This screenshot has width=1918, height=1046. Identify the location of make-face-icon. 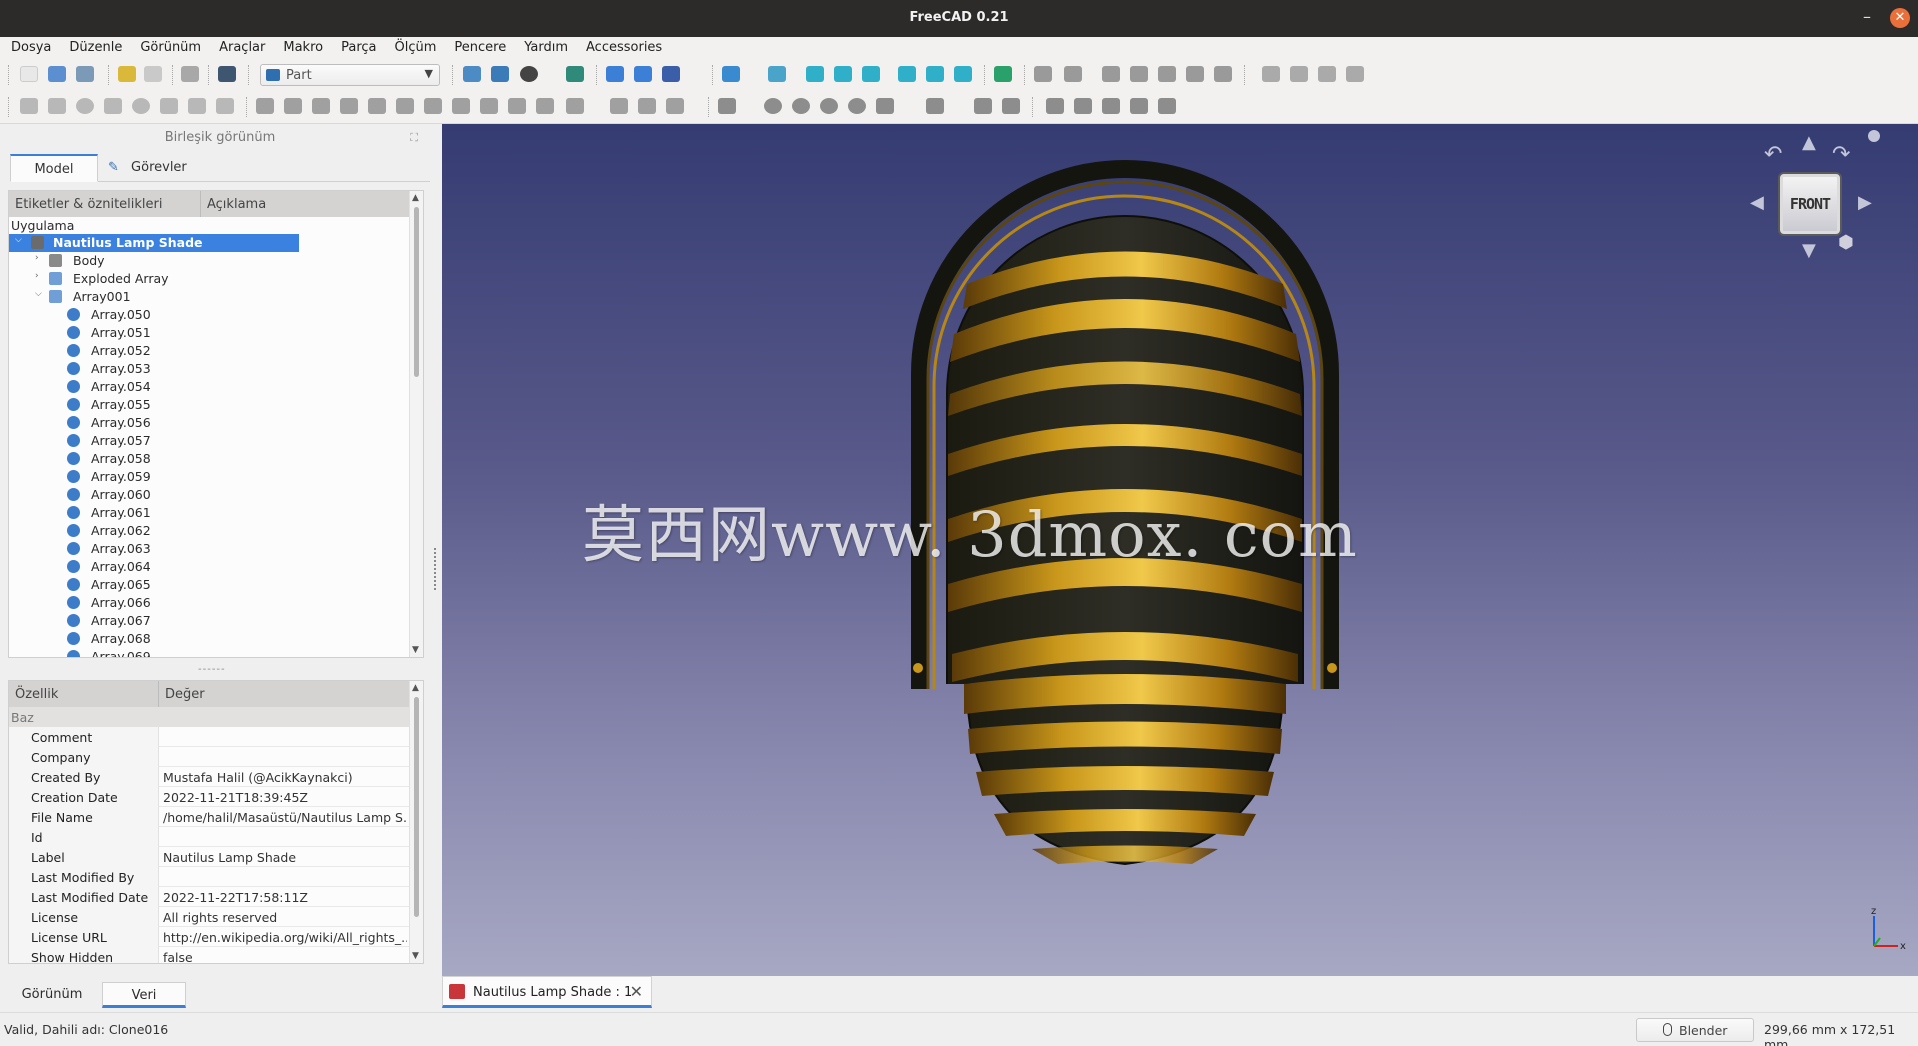
(405, 106).